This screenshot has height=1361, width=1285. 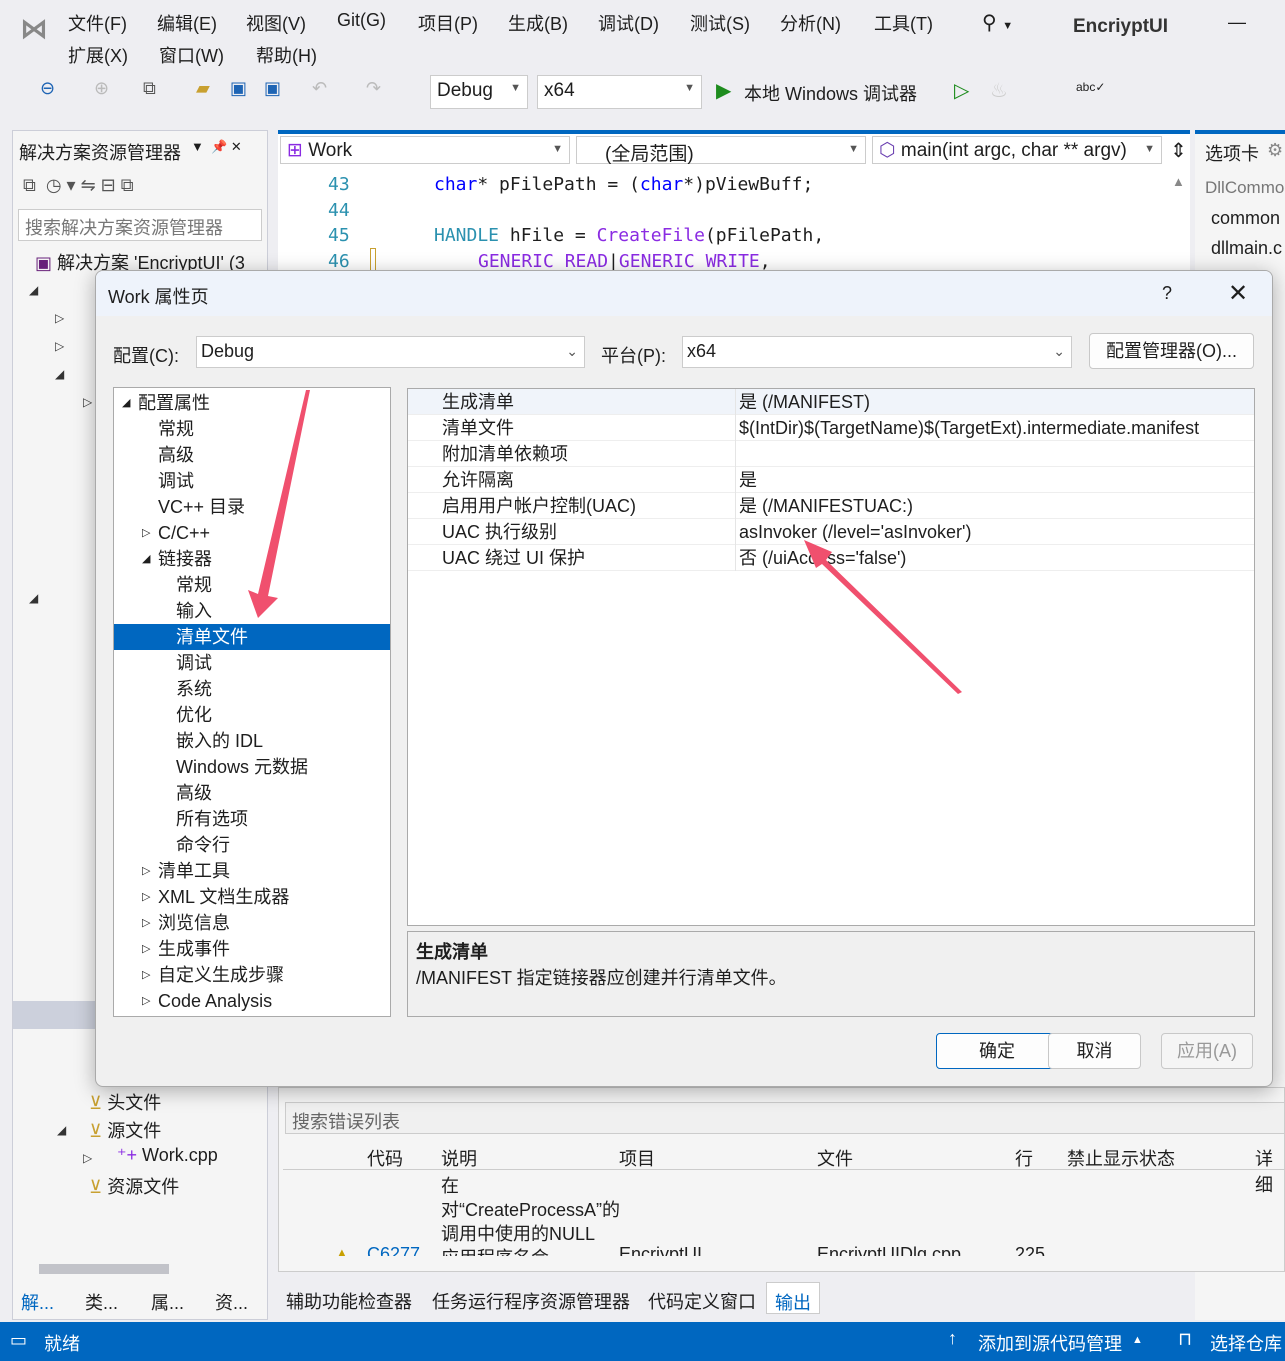 What do you see at coordinates (605, 542) in the screenshot?
I see `annotation-arrows` at bounding box center [605, 542].